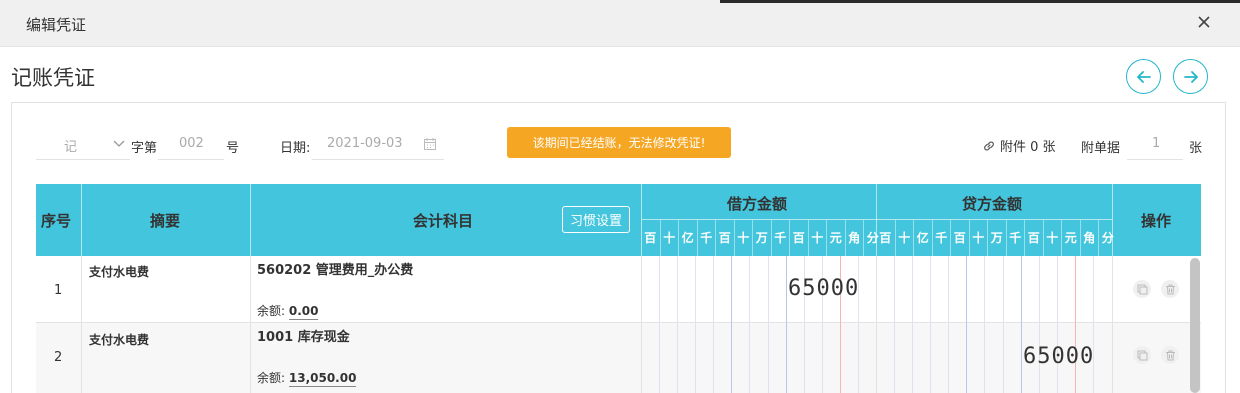 This screenshot has width=1240, height=393. Describe the element at coordinates (430, 144) in the screenshot. I see `calendar-icon` at that location.